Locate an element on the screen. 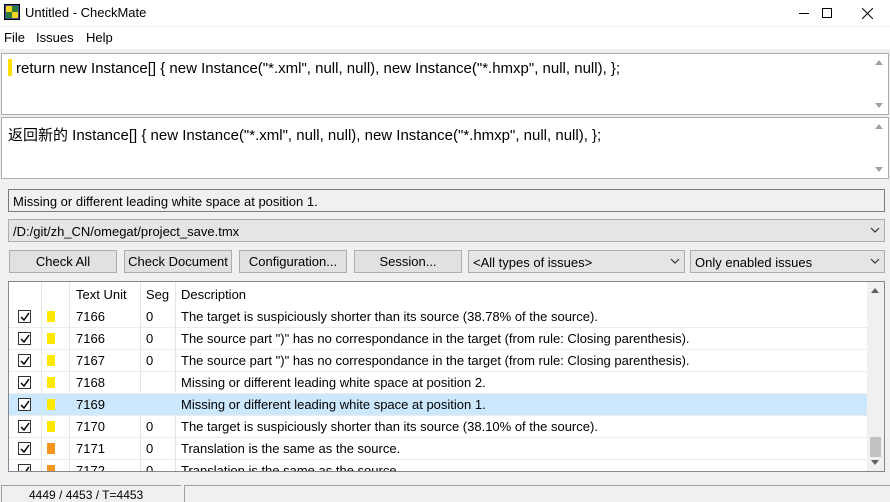 This screenshot has height=502, width=890. file-path-select: /D:/git/zh_CN/omegat/project_save.tmx is located at coordinates (446, 230).